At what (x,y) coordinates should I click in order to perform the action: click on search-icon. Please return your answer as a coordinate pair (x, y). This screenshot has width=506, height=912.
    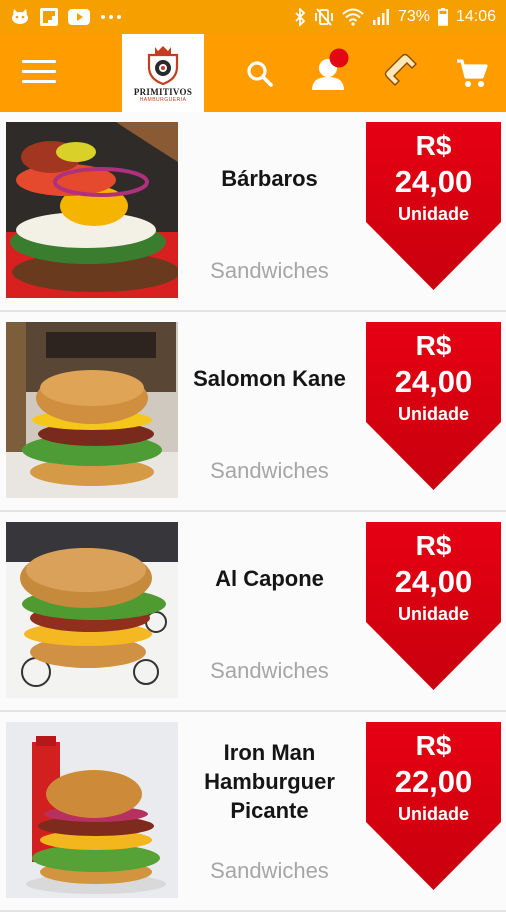
    Looking at the image, I should click on (260, 74).